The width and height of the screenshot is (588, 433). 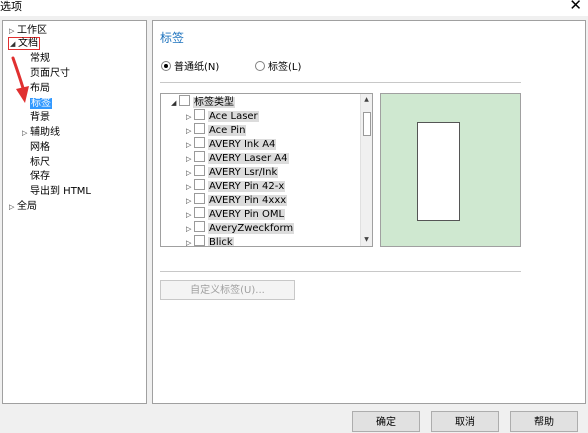 What do you see at coordinates (251, 228) in the screenshot?
I see `label-type-label: AveryZweckform` at bounding box center [251, 228].